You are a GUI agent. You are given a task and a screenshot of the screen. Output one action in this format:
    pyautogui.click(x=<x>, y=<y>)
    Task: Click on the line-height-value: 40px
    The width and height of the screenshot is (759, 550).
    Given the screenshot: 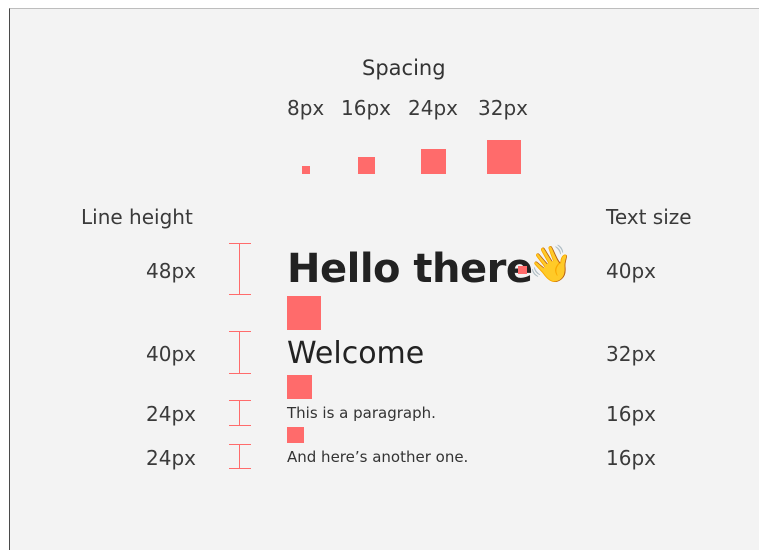 What is the action you would take?
    pyautogui.click(x=171, y=354)
    